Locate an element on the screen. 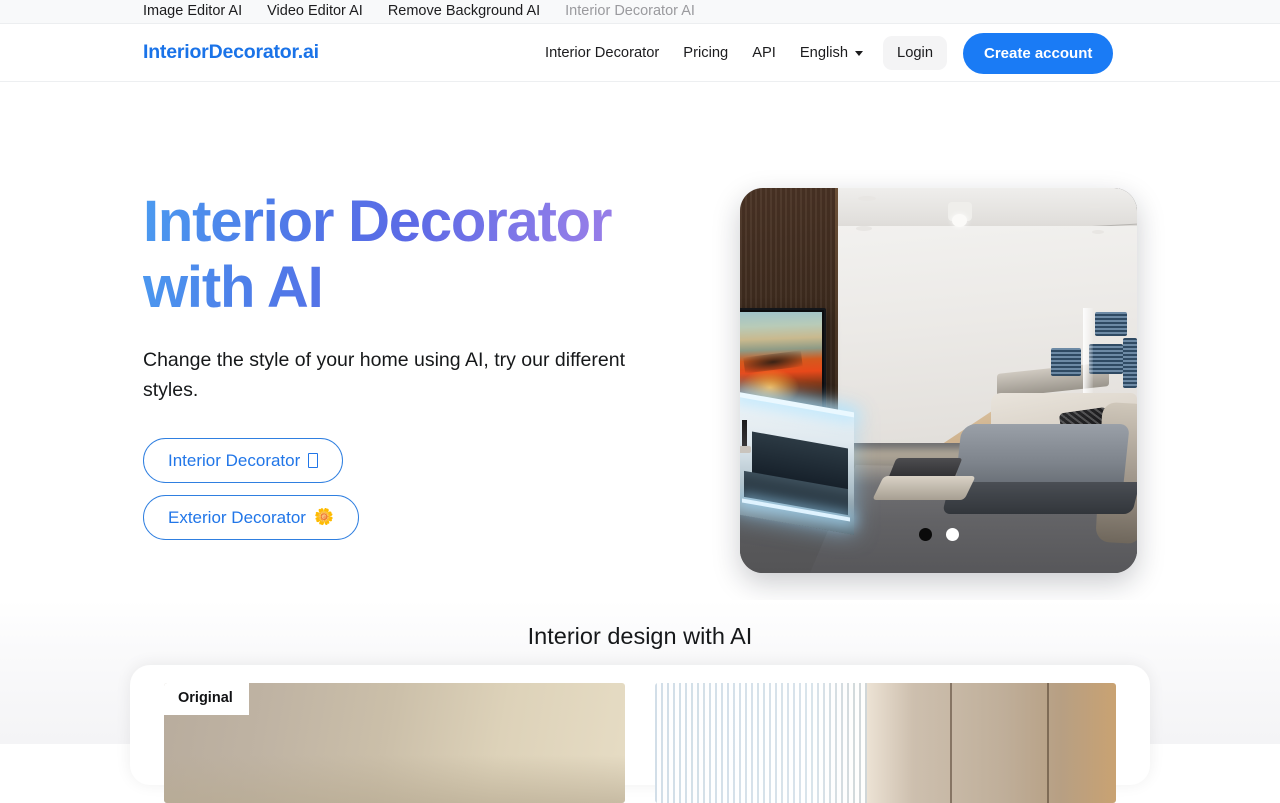 The image size is (1280, 803). create-account-button: Create account is located at coordinates (1038, 53).